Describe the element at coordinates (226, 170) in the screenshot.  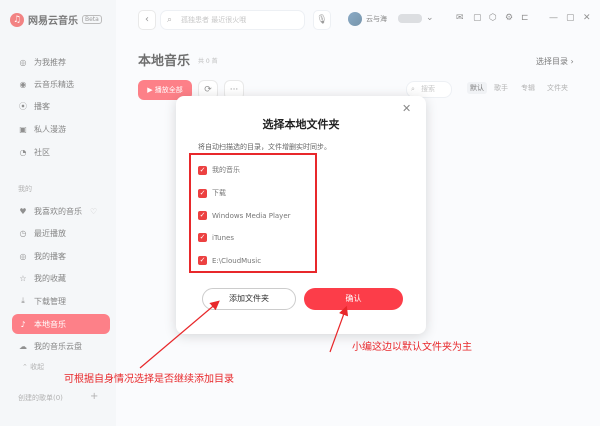
I see `folder-label: 我的音乐` at that location.